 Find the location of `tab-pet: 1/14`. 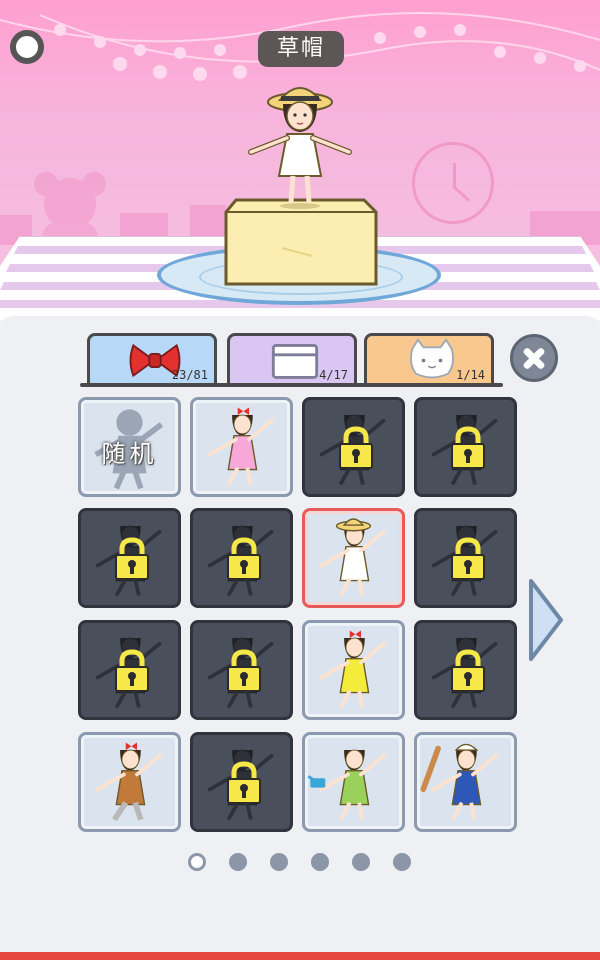

tab-pet: 1/14 is located at coordinates (429, 359).